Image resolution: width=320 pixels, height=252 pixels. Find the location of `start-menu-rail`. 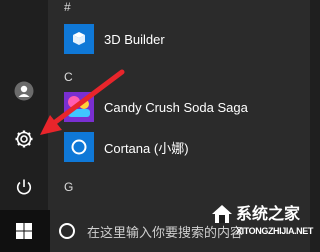

start-menu-rail is located at coordinates (24, 105).